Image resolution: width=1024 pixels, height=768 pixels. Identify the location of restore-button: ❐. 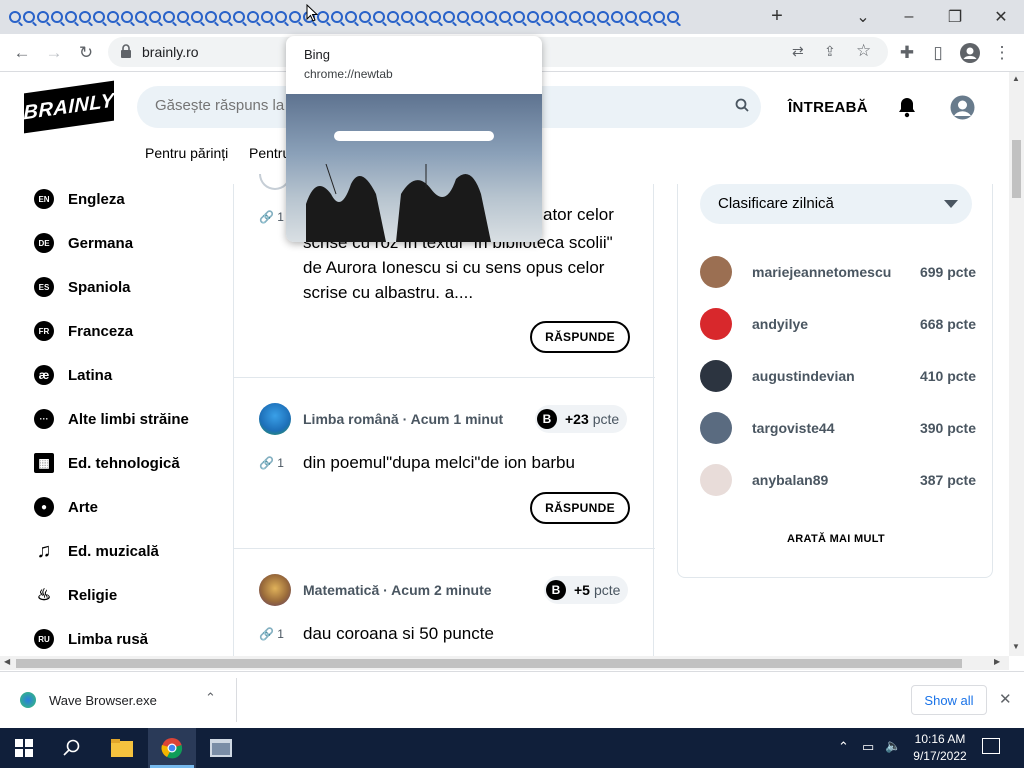
(955, 17).